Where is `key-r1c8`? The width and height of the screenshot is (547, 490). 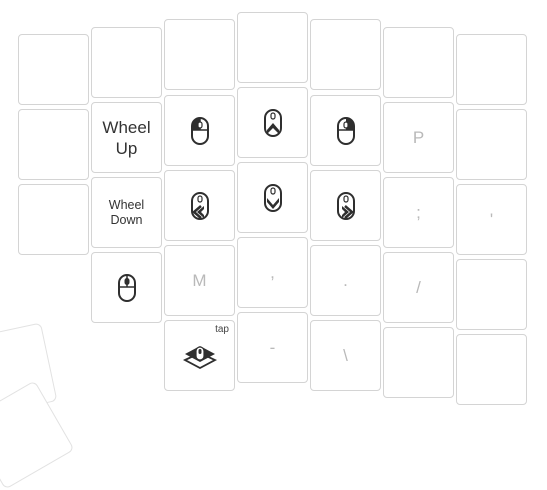 key-r1c8 is located at coordinates (491, 144).